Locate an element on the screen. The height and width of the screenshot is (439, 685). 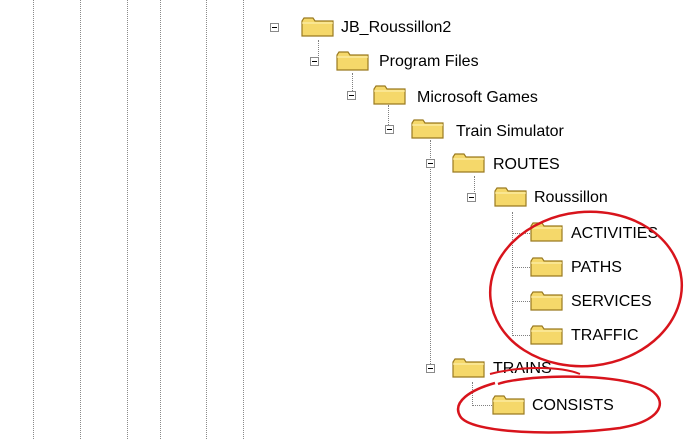
tree-node-label: PATHS is located at coordinates (596, 268).